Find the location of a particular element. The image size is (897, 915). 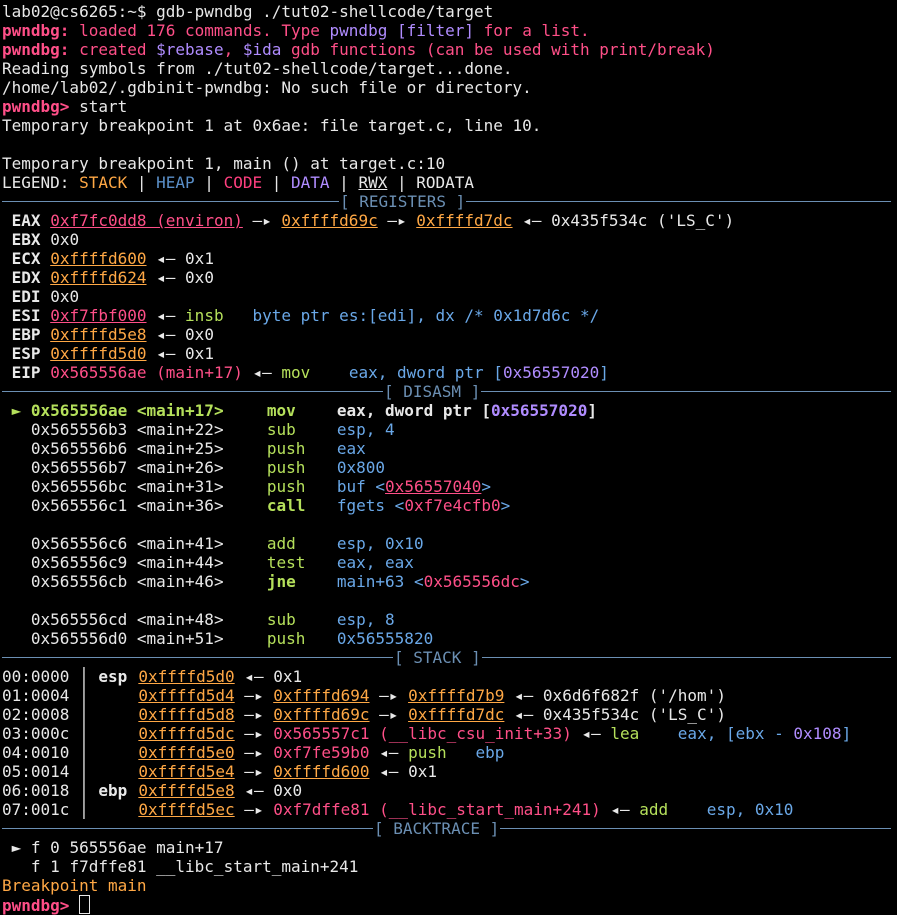

instruction-mnemonic: add is located at coordinates (281, 543).